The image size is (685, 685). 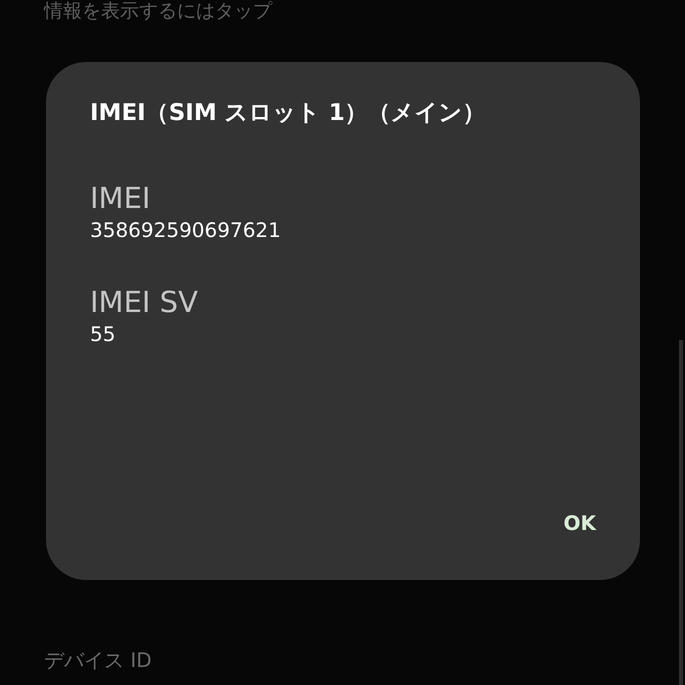 I want to click on hint-text: 情報を表示するにはタップ, so click(x=158, y=11).